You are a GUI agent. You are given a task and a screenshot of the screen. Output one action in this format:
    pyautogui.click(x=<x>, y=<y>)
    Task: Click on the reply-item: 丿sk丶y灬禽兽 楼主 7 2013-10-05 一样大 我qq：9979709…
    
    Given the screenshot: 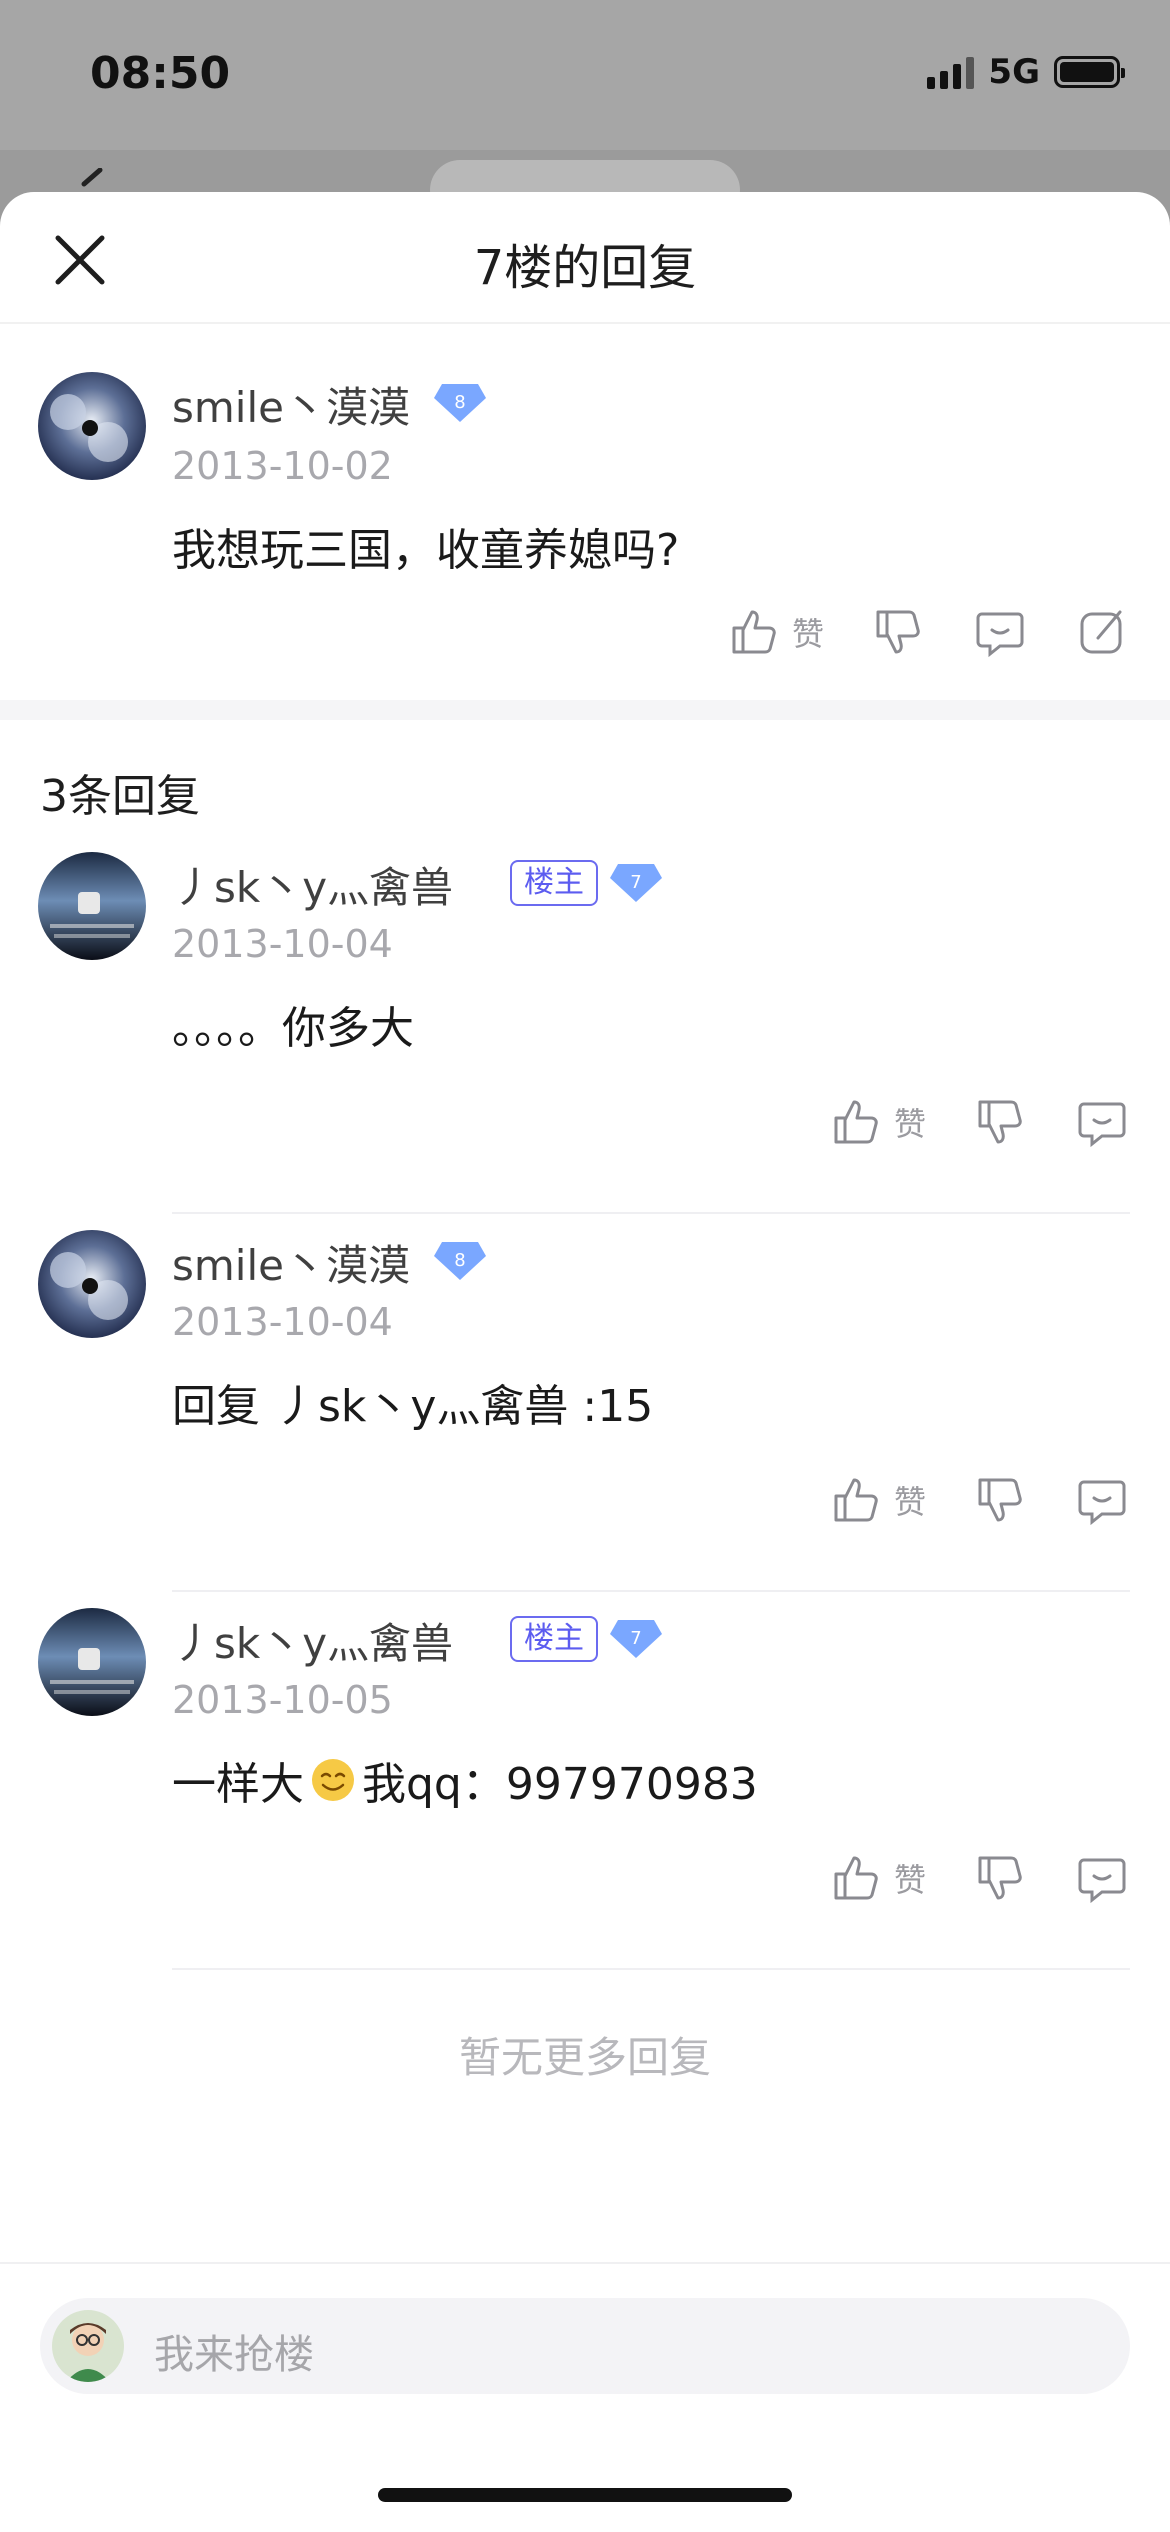 What is the action you would take?
    pyautogui.click(x=585, y=1781)
    